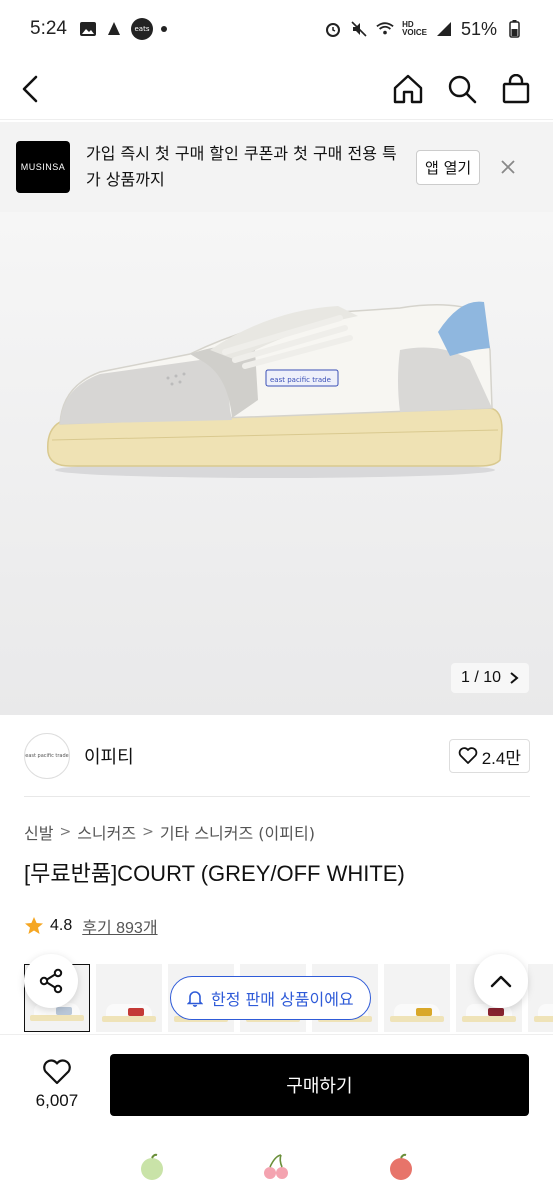  I want to click on rating-value: 4.8, so click(61, 925).